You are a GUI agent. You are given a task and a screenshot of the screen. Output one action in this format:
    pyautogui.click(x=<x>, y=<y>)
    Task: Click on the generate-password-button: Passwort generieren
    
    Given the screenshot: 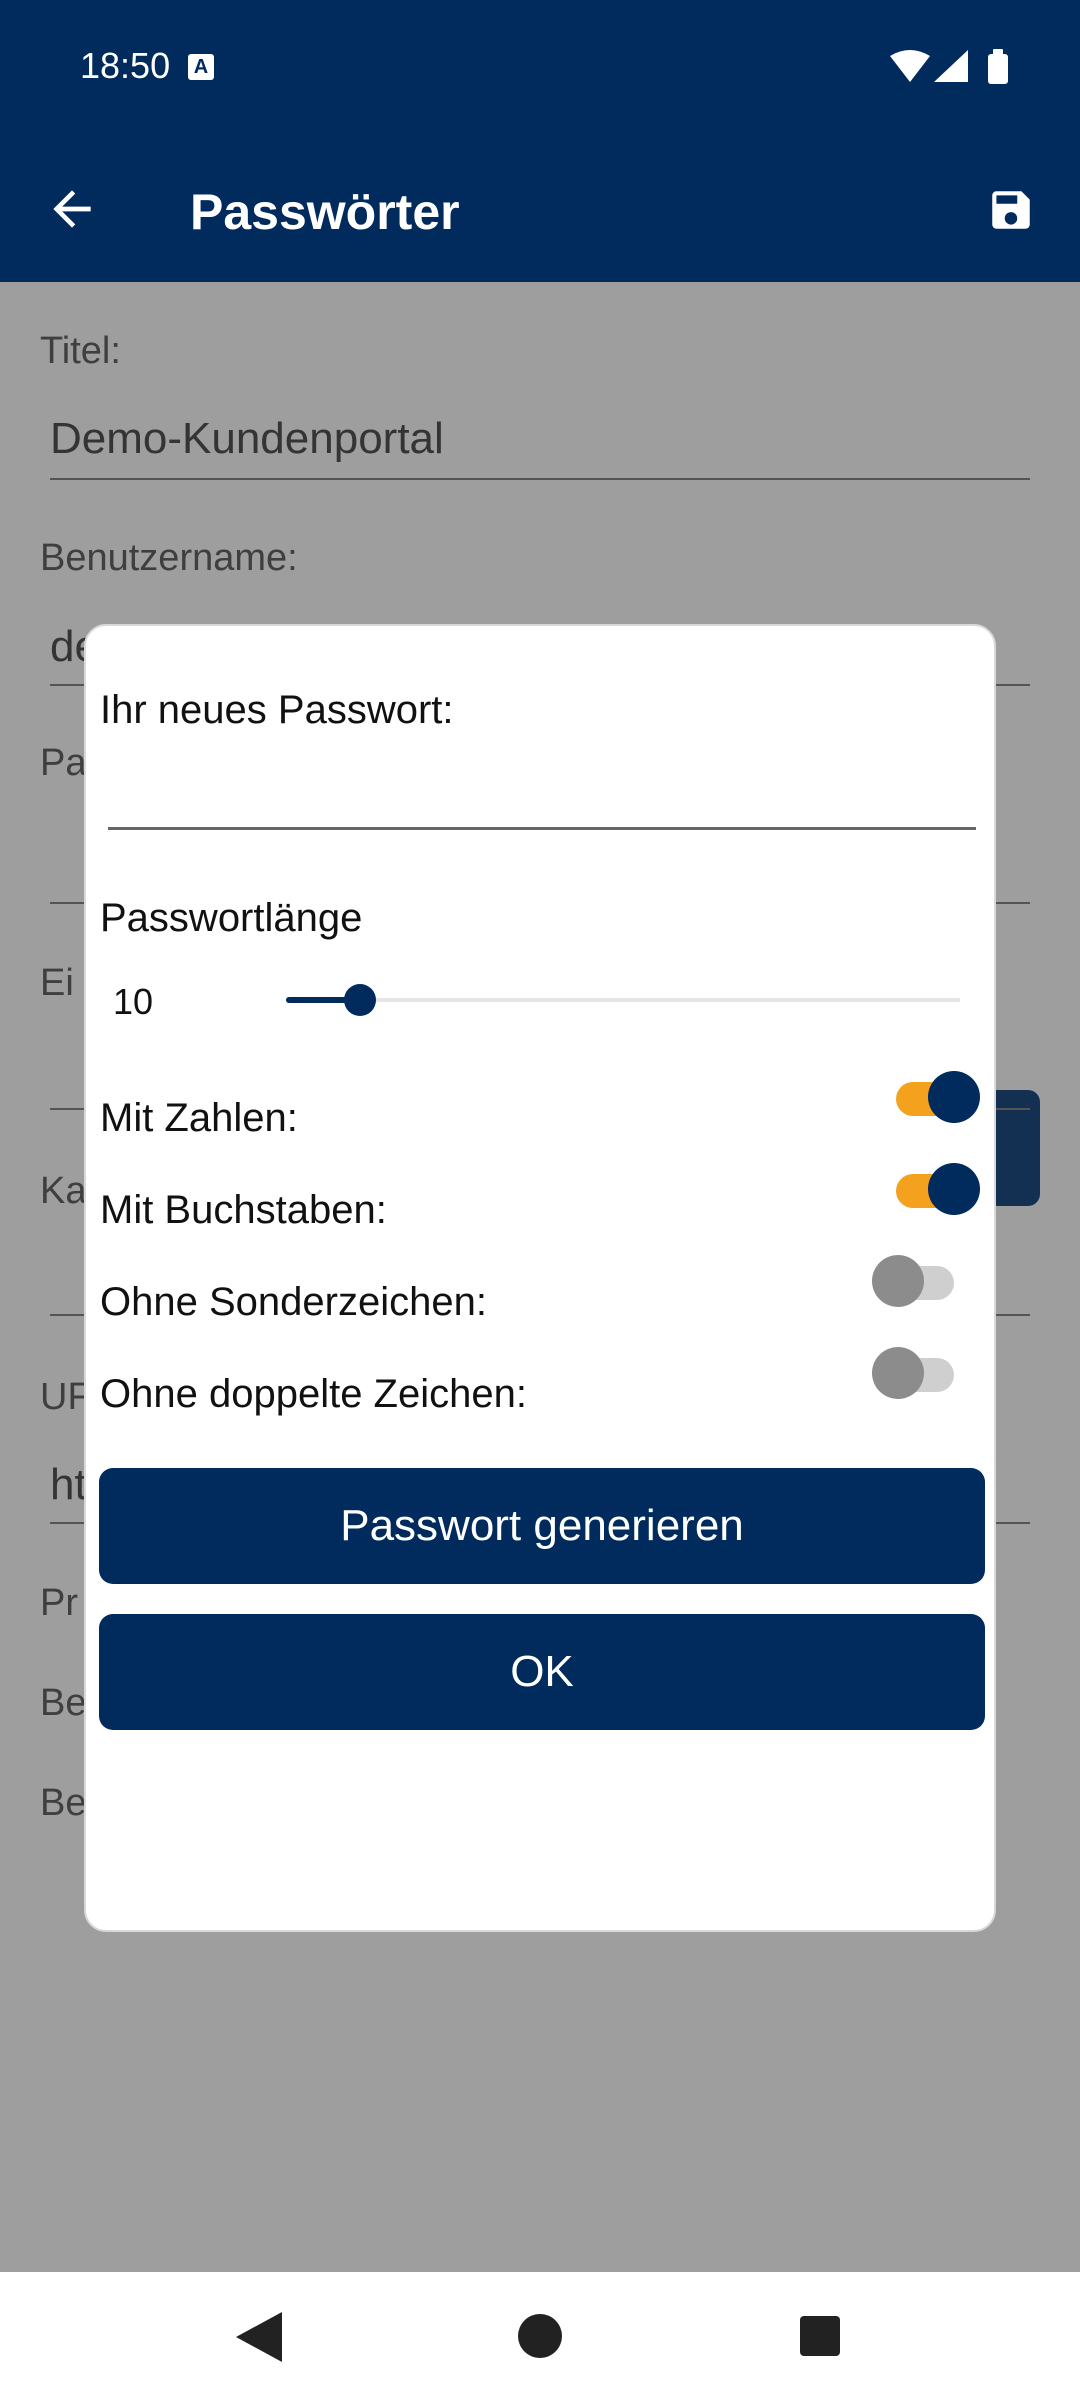 What is the action you would take?
    pyautogui.click(x=542, y=1526)
    